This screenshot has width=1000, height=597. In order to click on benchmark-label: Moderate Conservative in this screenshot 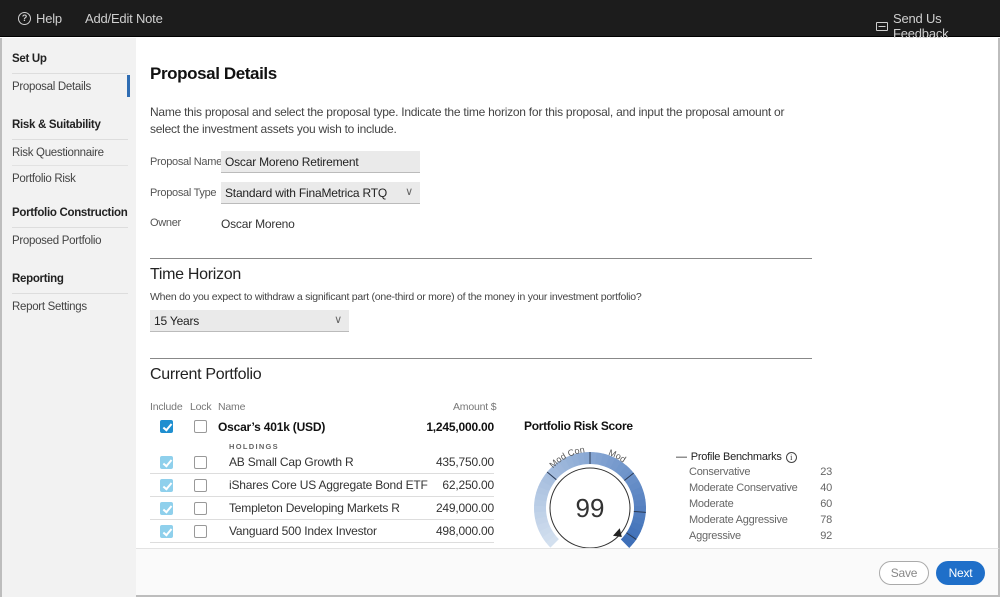, I will do `click(743, 488)`.